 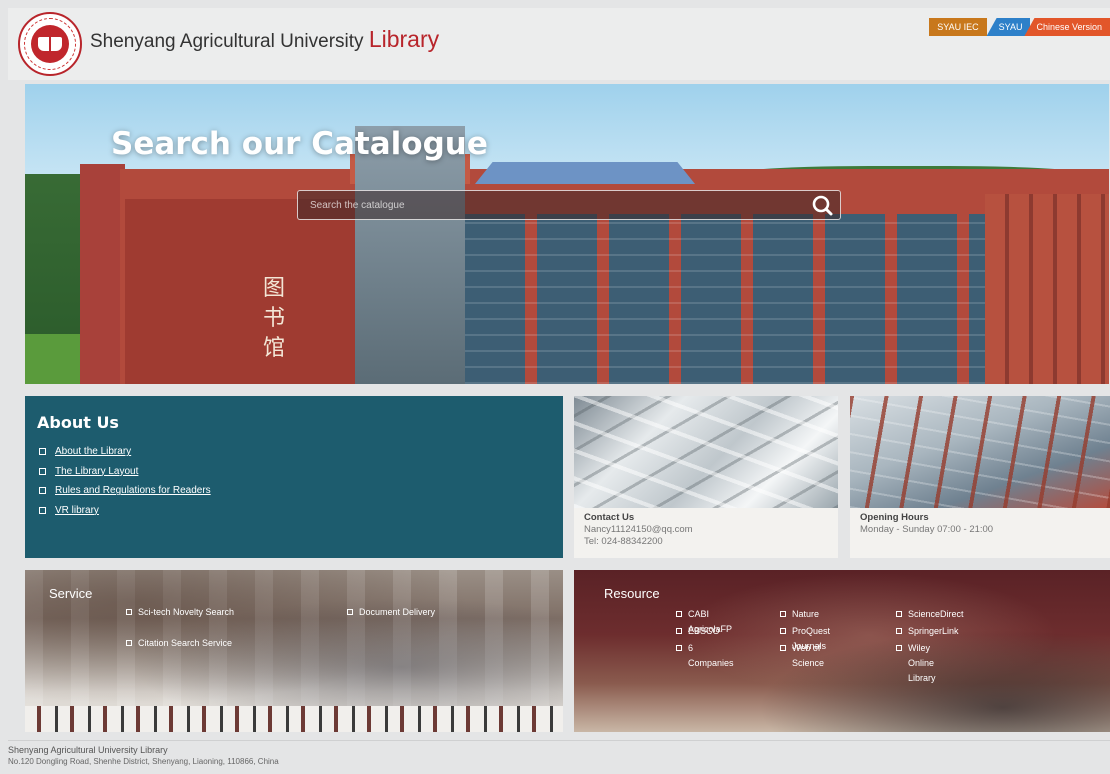 What do you see at coordinates (958, 27) in the screenshot?
I see `syau-iec-link: SYAU IEC` at bounding box center [958, 27].